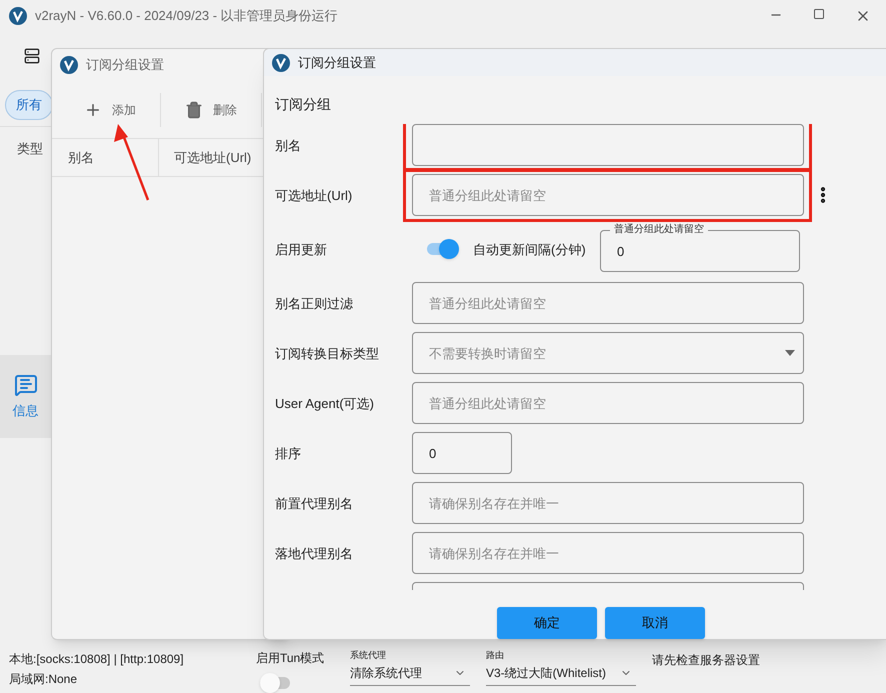  Describe the element at coordinates (655, 623) in the screenshot. I see `cancel-button: 取消` at that location.